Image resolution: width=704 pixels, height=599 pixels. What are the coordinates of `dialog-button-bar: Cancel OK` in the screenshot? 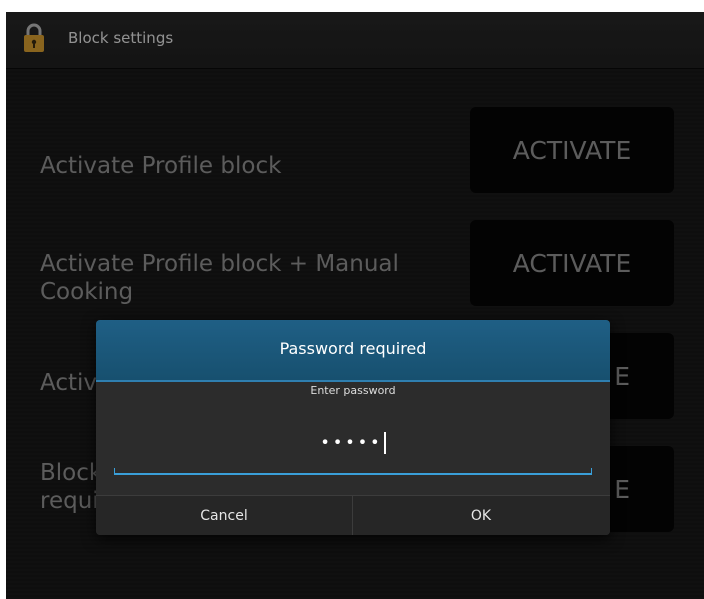 It's located at (353, 515).